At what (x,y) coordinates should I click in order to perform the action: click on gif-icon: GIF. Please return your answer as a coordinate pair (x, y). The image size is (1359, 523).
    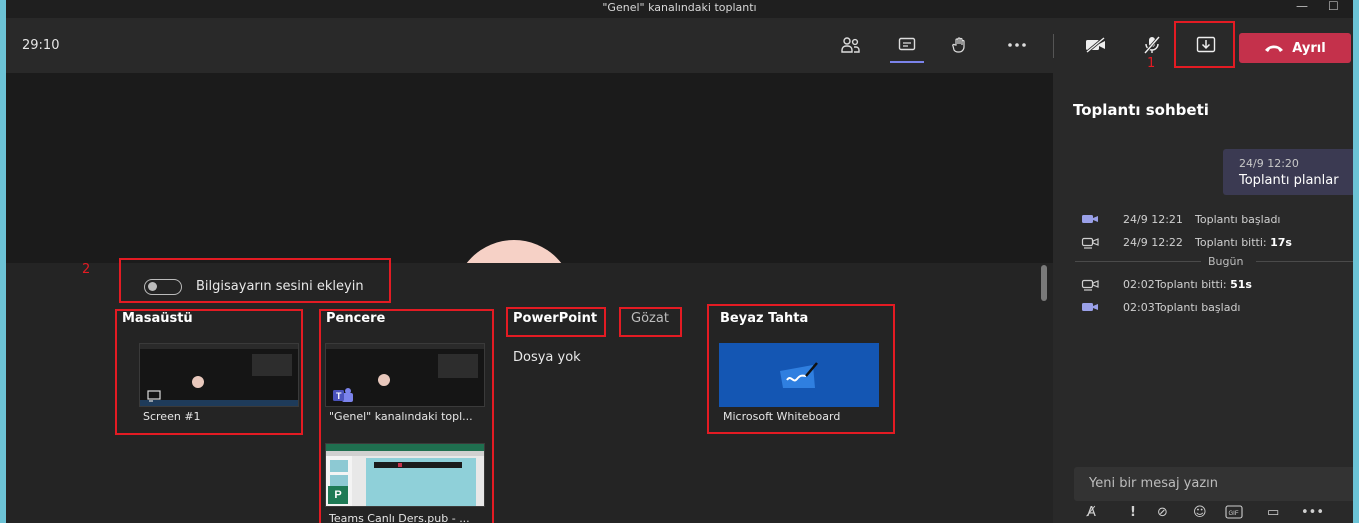
    Looking at the image, I should click on (1234, 514).